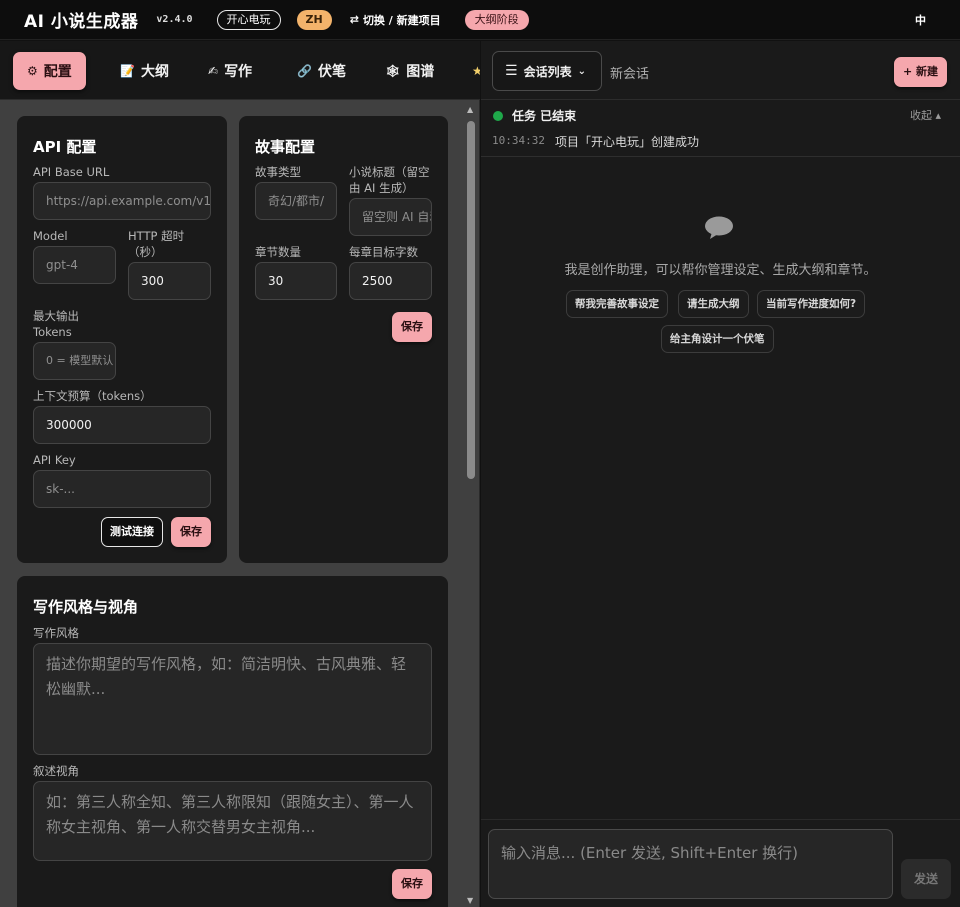 The image size is (960, 907). What do you see at coordinates (627, 142) in the screenshot?
I see `log-message: 项目「开心电玩」创建成功` at bounding box center [627, 142].